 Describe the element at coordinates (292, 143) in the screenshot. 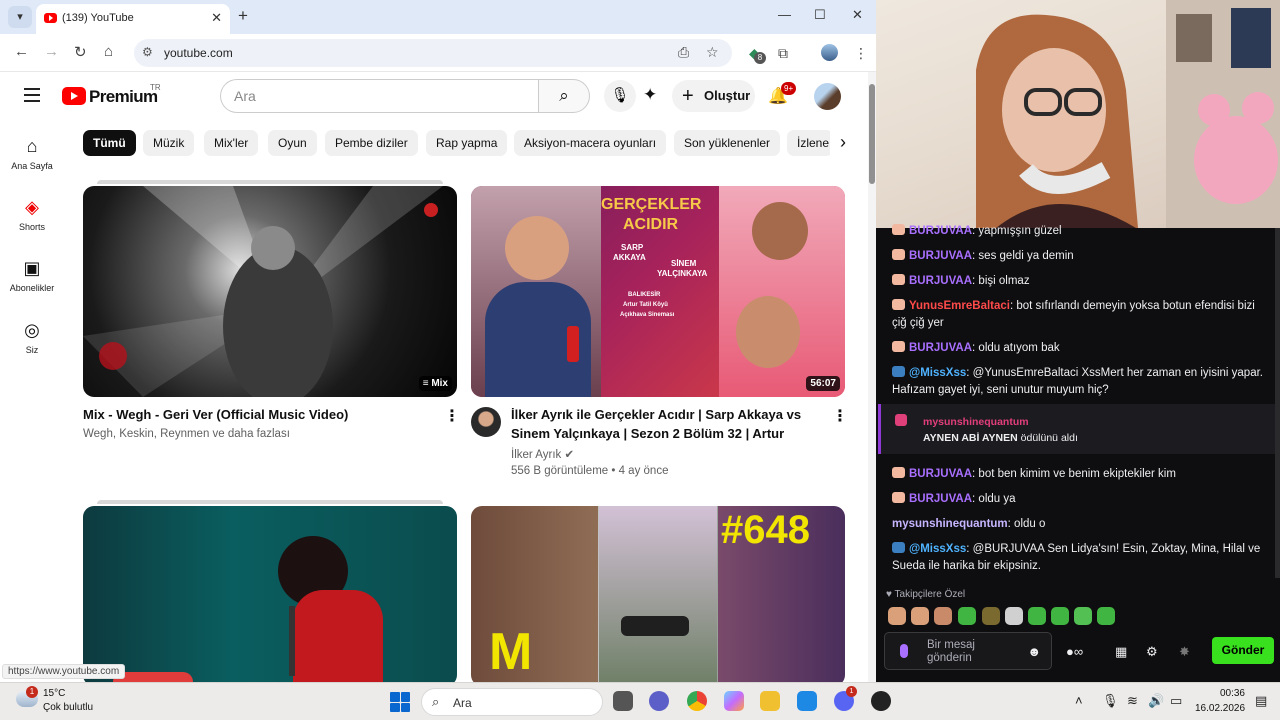

I see `chip-gaming: Oyun` at that location.